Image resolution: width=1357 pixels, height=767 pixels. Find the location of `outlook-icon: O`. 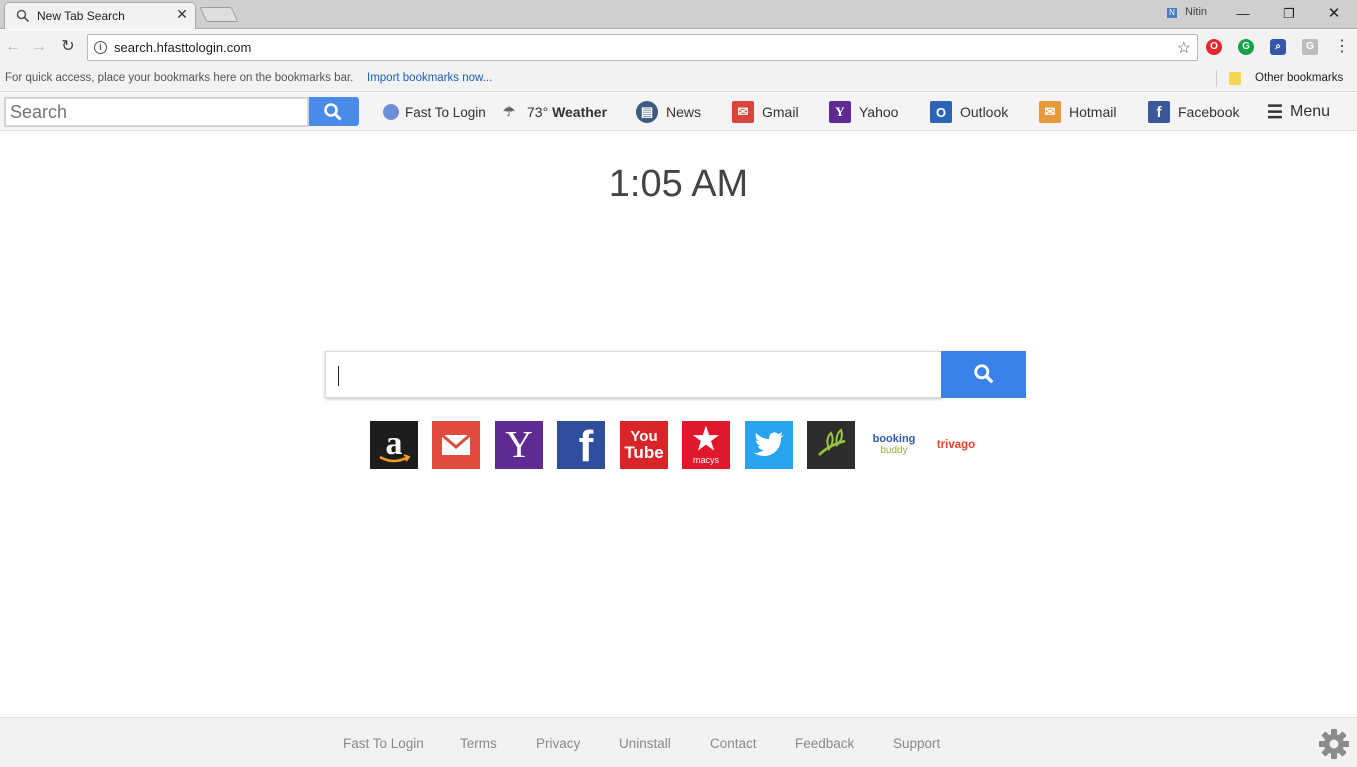

outlook-icon: O is located at coordinates (941, 112).